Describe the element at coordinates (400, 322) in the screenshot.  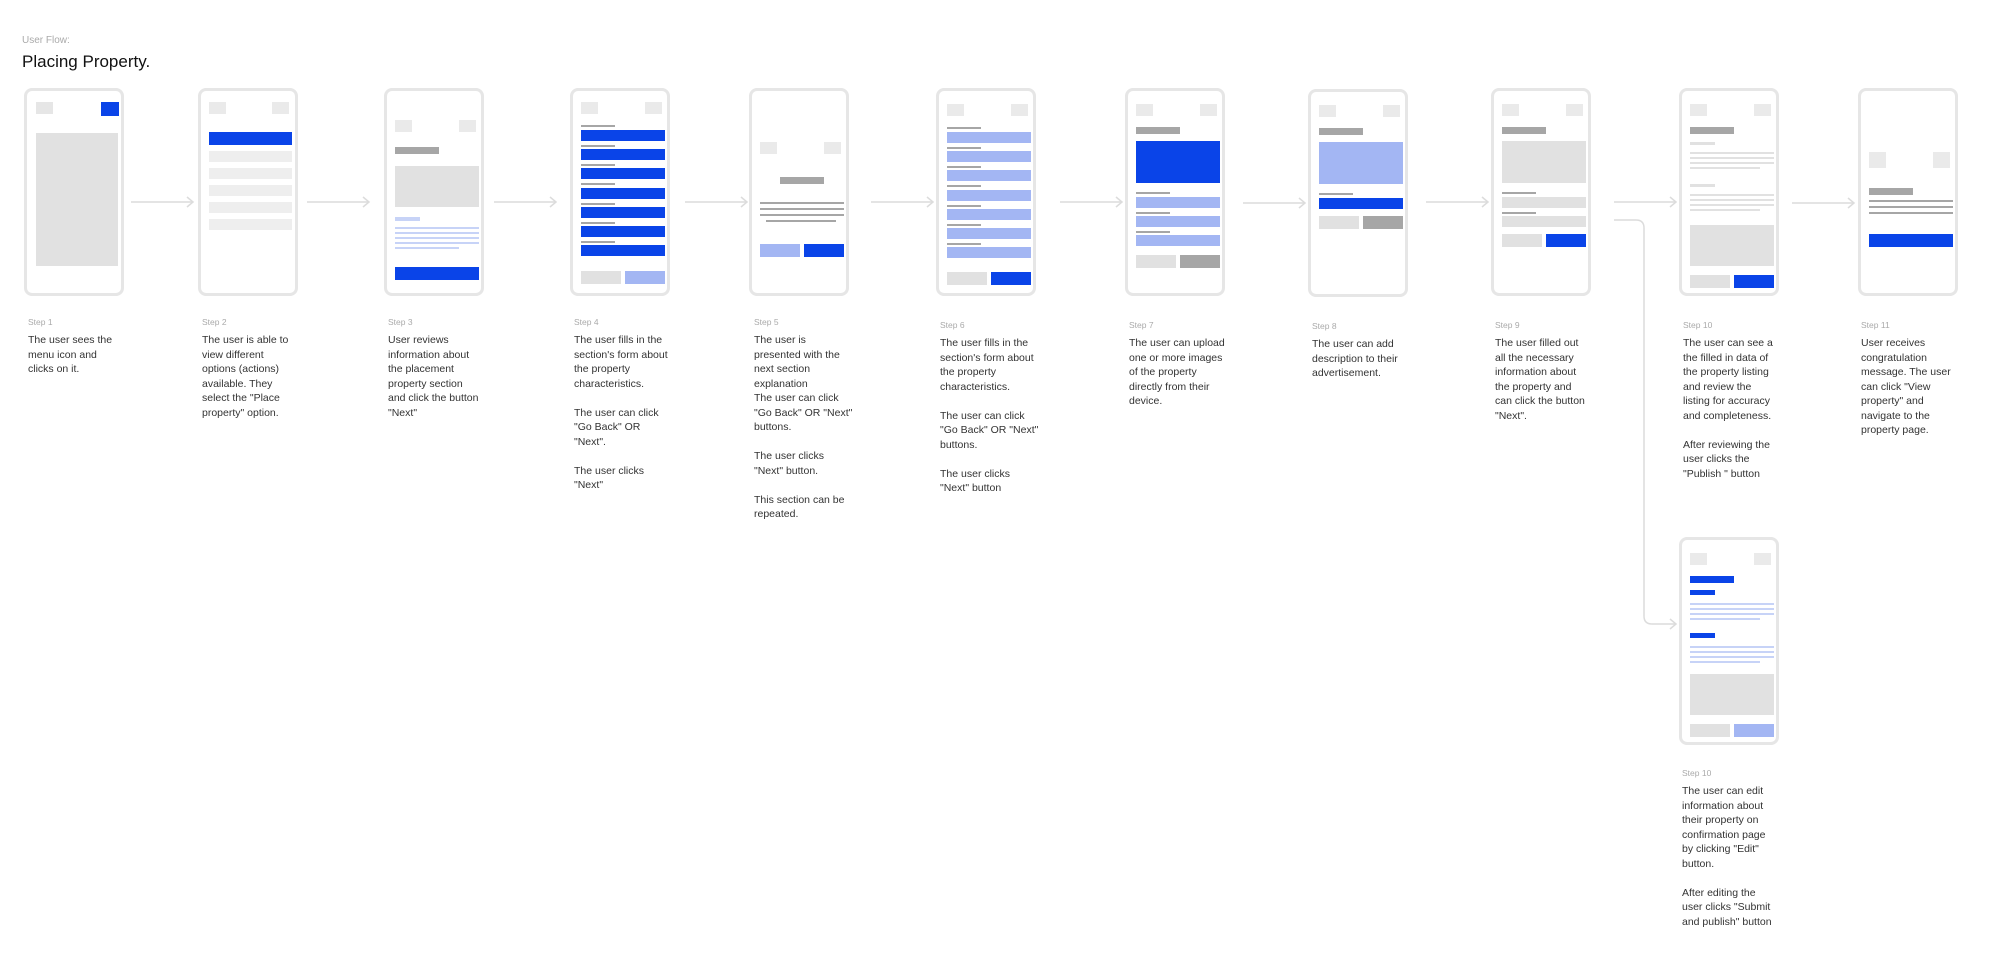
I see `step-label: Step 3` at that location.